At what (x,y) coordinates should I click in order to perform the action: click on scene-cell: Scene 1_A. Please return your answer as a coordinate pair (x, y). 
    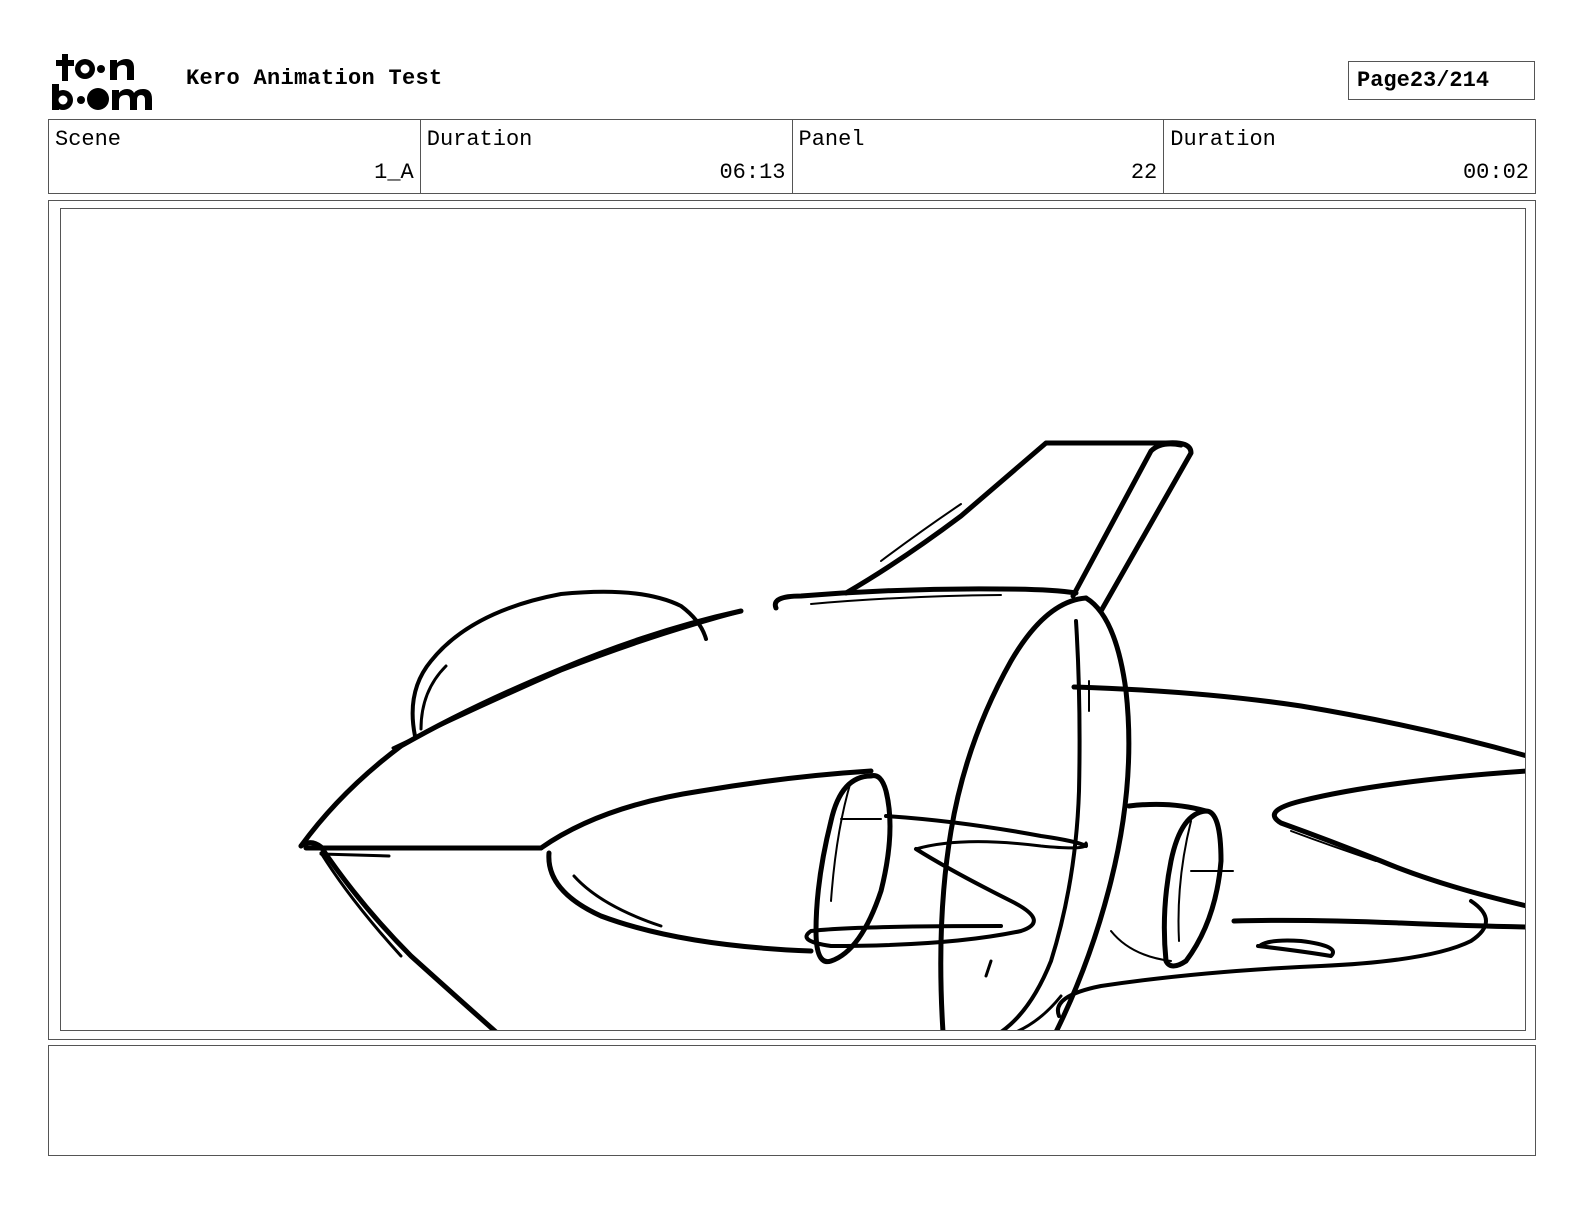
    Looking at the image, I should click on (235, 156).